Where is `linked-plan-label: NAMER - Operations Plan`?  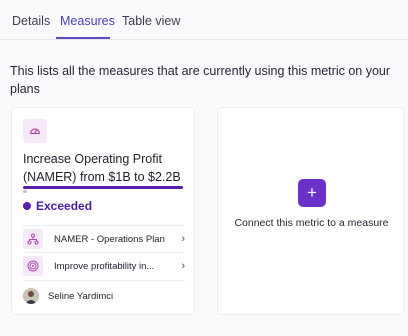 linked-plan-label: NAMER - Operations Plan is located at coordinates (109, 239).